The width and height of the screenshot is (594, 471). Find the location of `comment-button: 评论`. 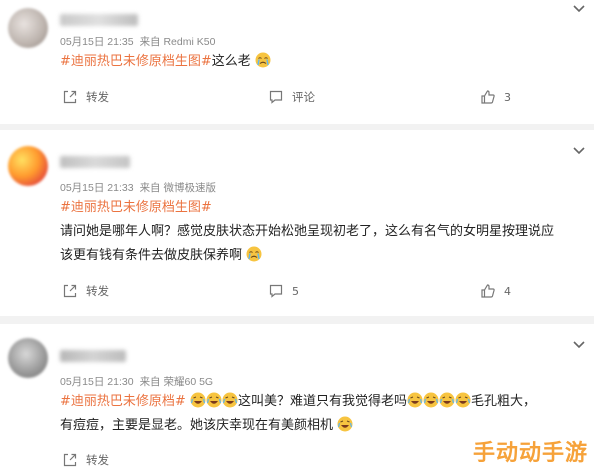

comment-button: 评论 is located at coordinates (291, 97).